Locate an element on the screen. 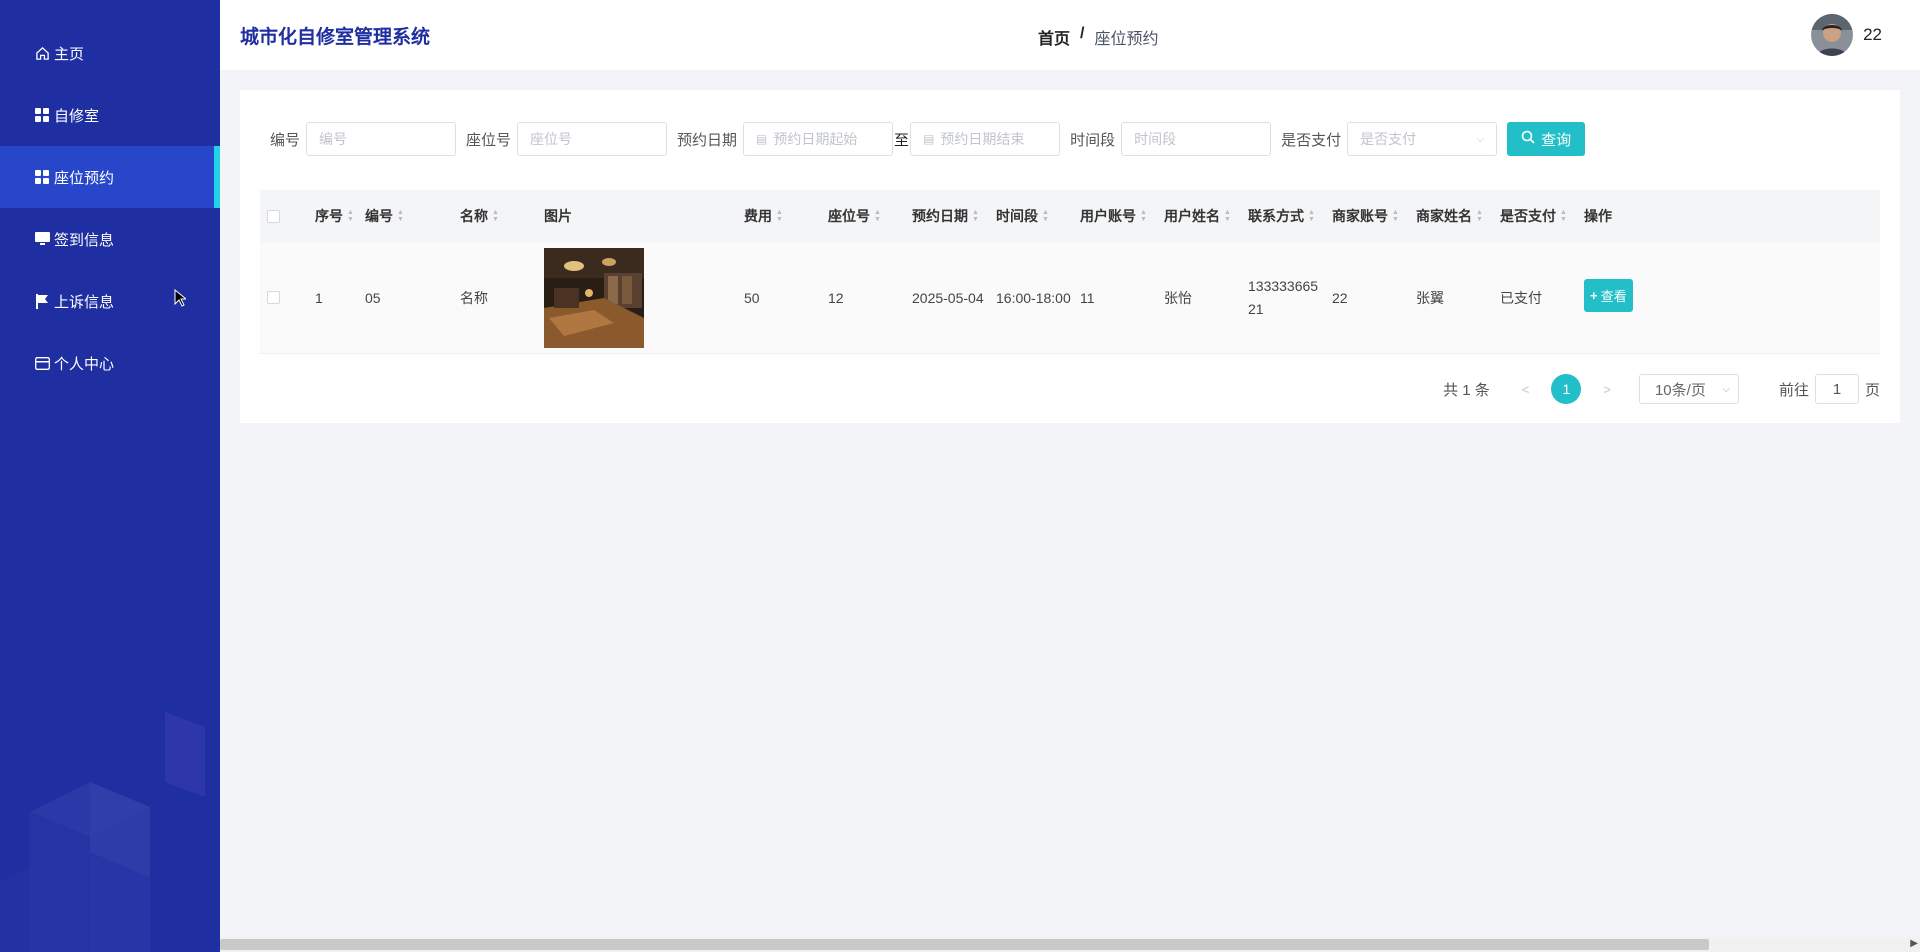  col-user-name: 用户姓名 ▲ ▼ is located at coordinates (1206, 216).